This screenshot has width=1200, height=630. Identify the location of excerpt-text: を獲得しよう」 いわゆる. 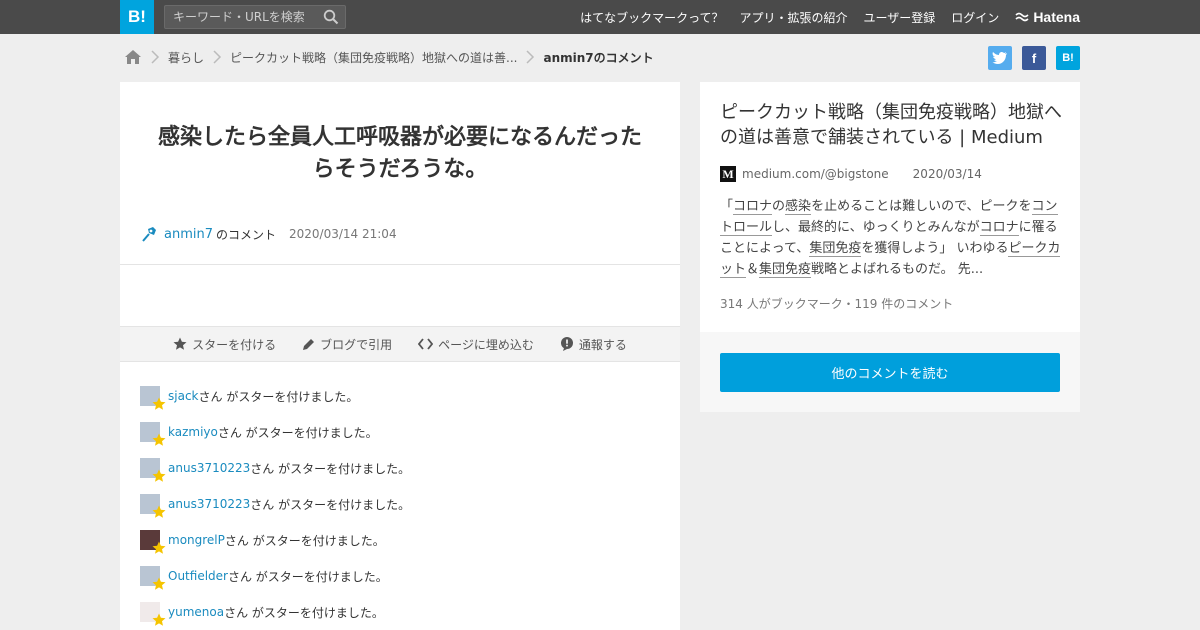
(935, 248).